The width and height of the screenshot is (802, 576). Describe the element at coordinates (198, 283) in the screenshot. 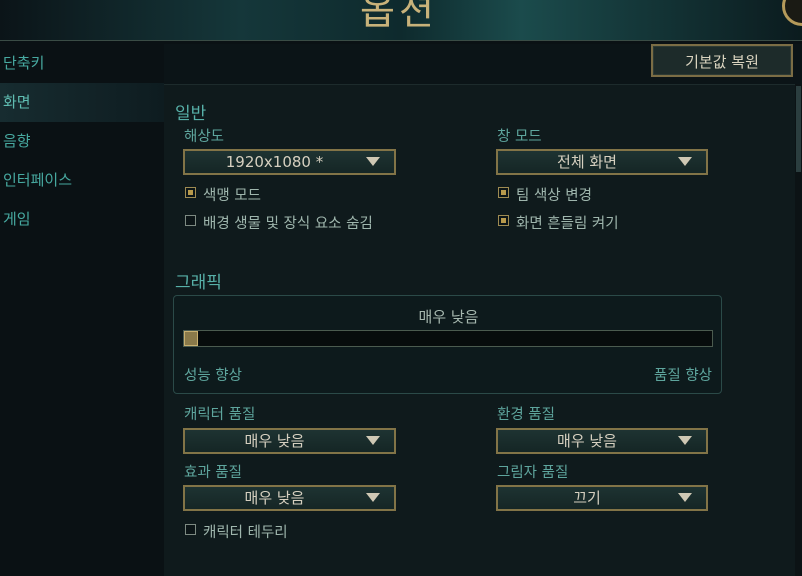

I see `section-title-graphics: 그래픽` at that location.